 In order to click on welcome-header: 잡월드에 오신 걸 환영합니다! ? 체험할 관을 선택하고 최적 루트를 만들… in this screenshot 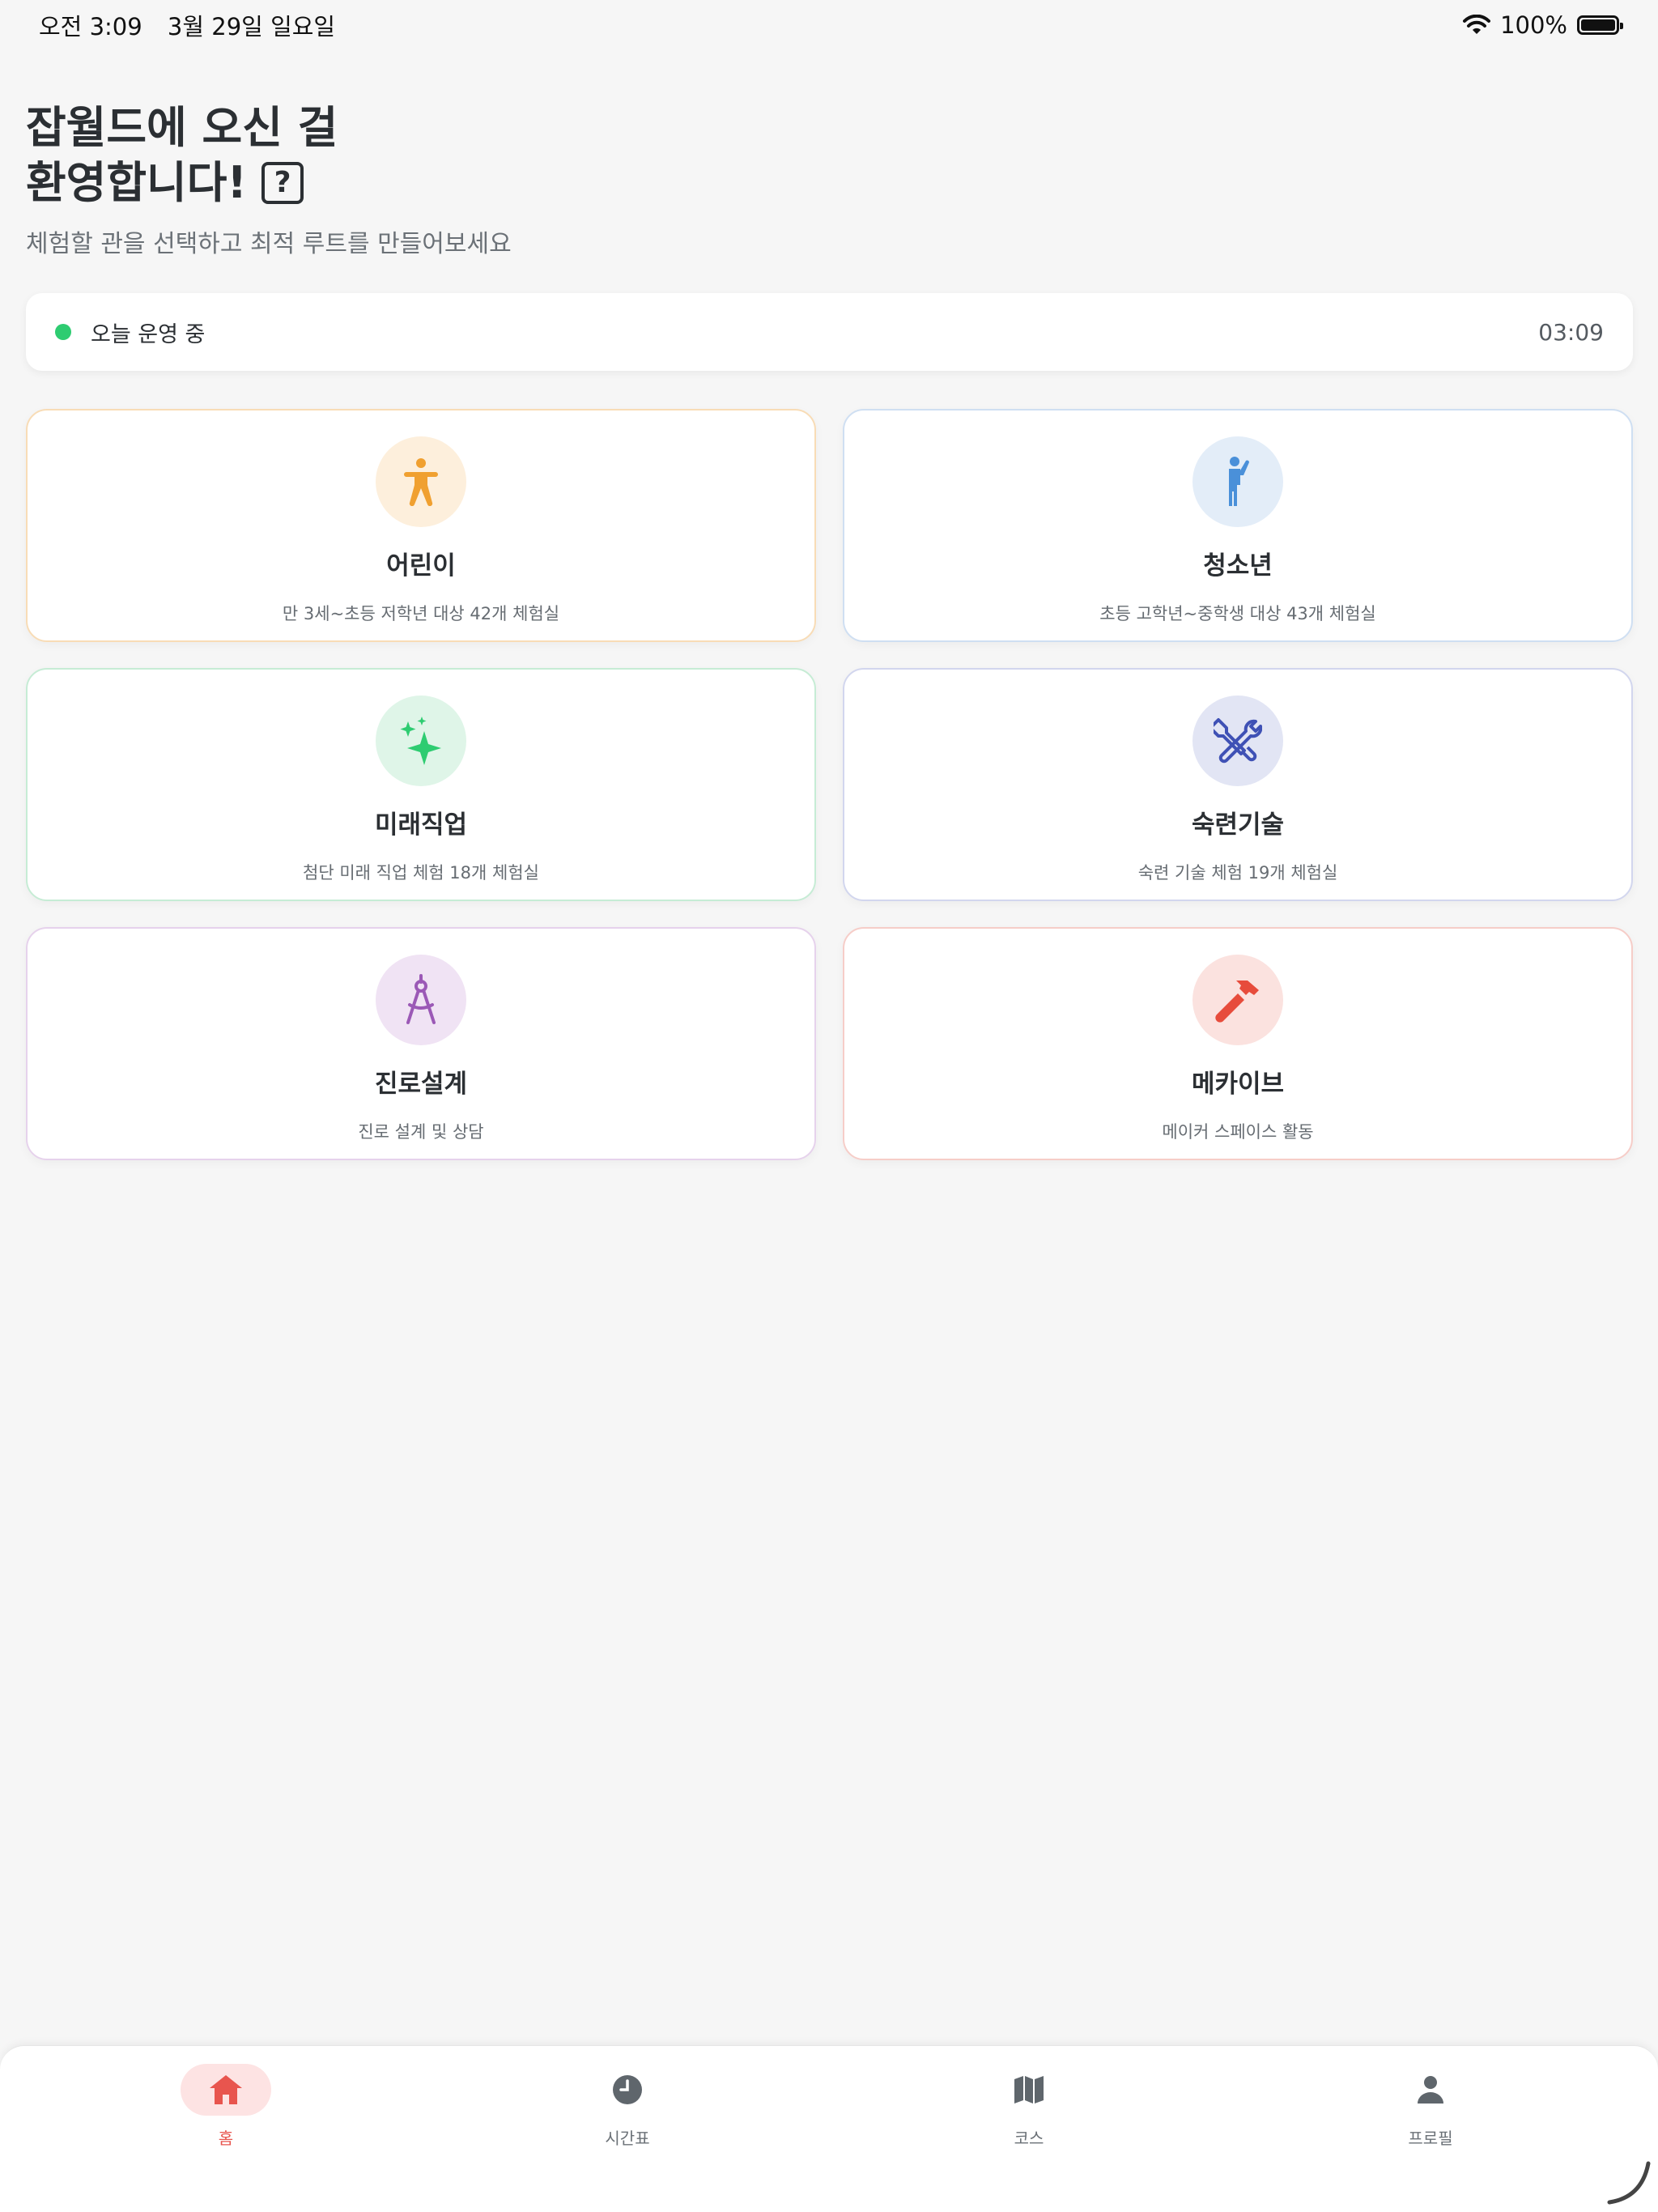, I will do `click(795, 180)`.